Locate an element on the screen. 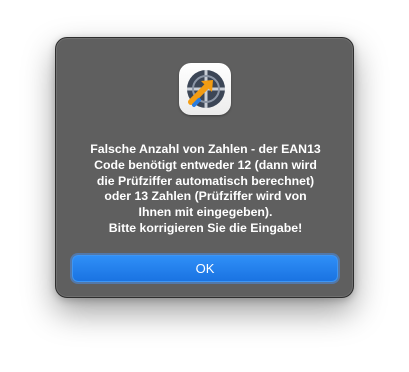 The width and height of the screenshot is (409, 372). message-line: Bitte korrigieren Sie die Eingabe! is located at coordinates (205, 227).